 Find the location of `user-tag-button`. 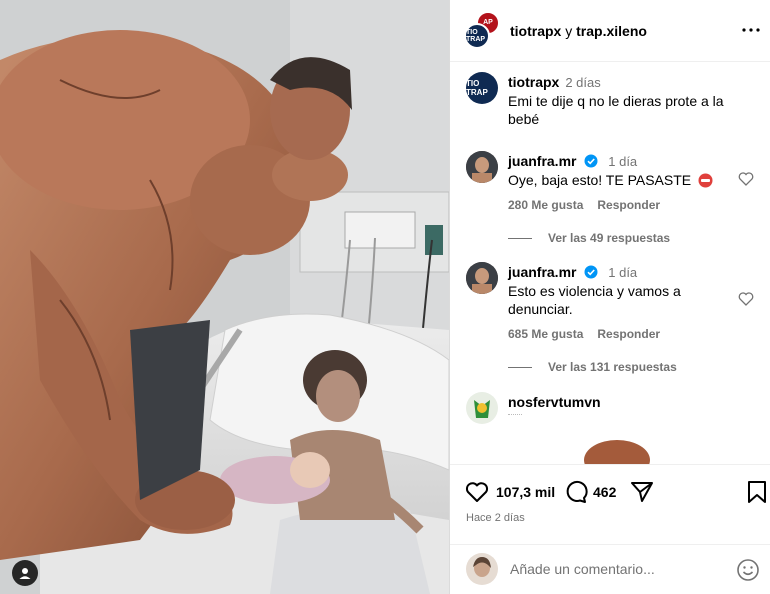

user-tag-button is located at coordinates (25, 573).